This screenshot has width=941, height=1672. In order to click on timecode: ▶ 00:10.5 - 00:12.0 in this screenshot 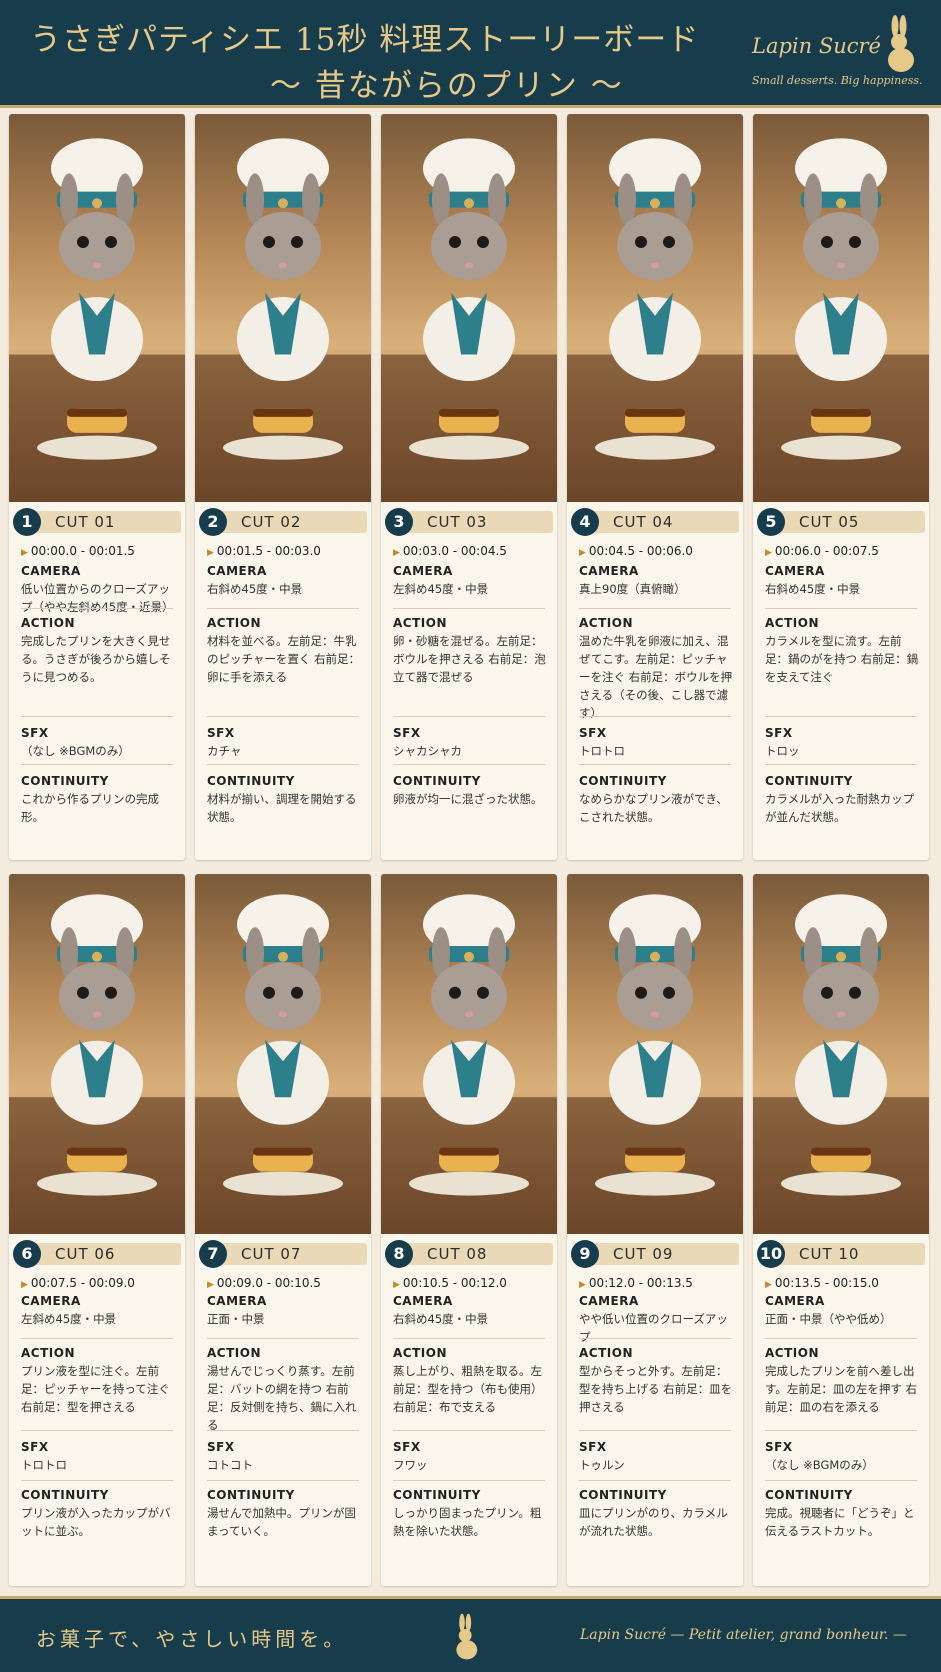, I will do `click(450, 1283)`.